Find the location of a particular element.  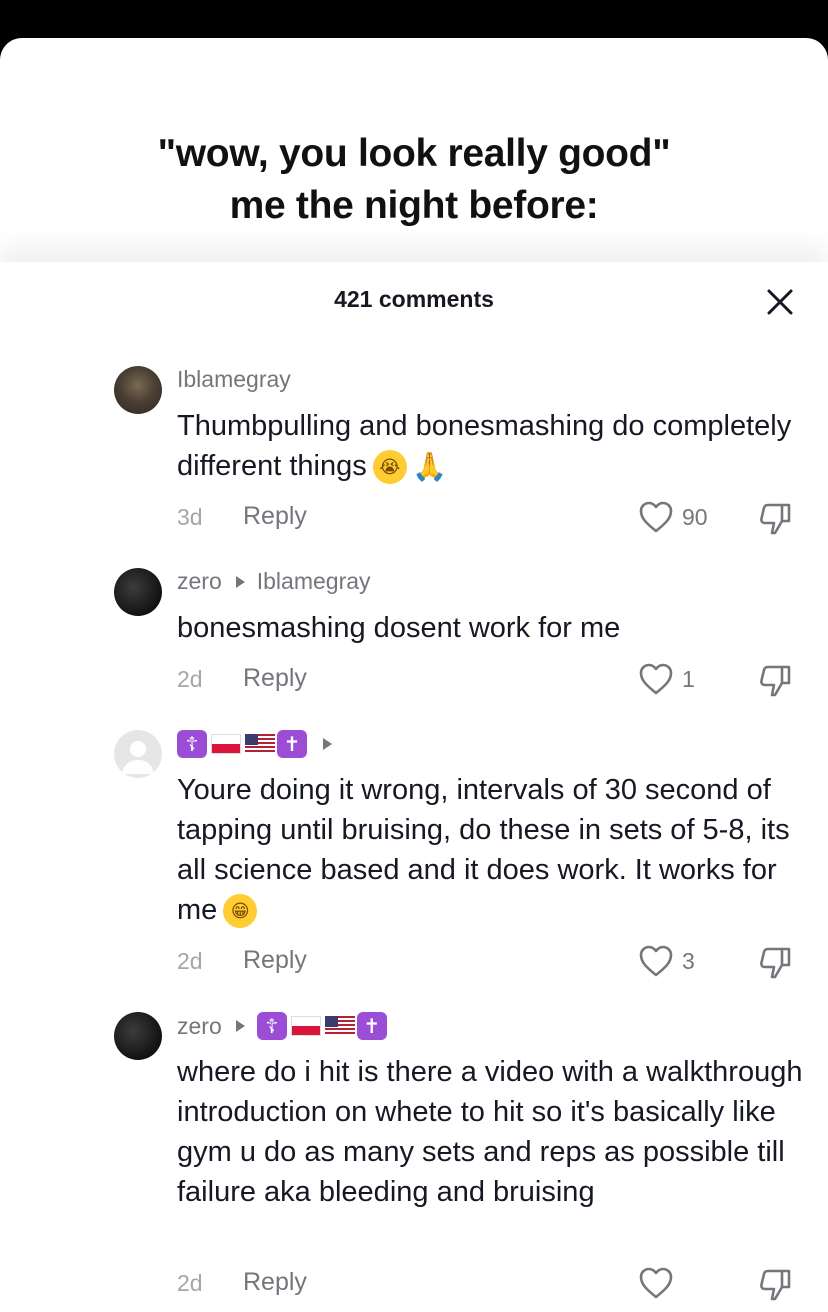

loudly-crying-face-icon: 😭 is located at coordinates (389, 467).